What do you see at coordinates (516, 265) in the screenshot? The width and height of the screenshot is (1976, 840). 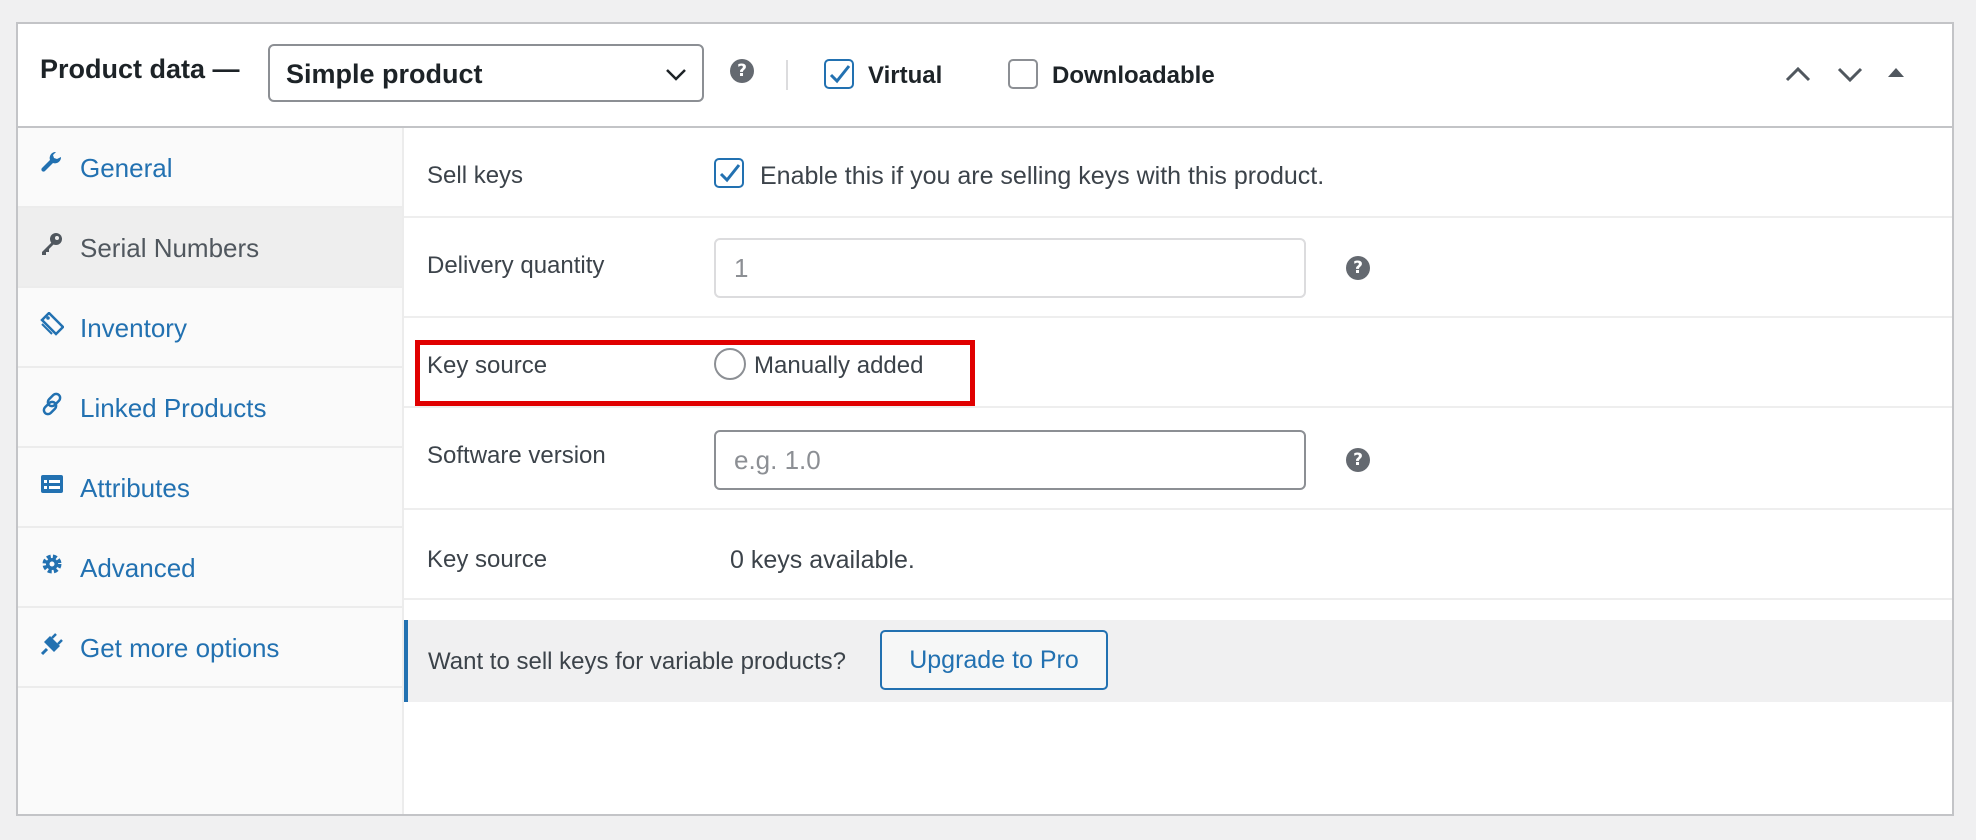 I see `delivery-quantity-label: Delivery quantity` at bounding box center [516, 265].